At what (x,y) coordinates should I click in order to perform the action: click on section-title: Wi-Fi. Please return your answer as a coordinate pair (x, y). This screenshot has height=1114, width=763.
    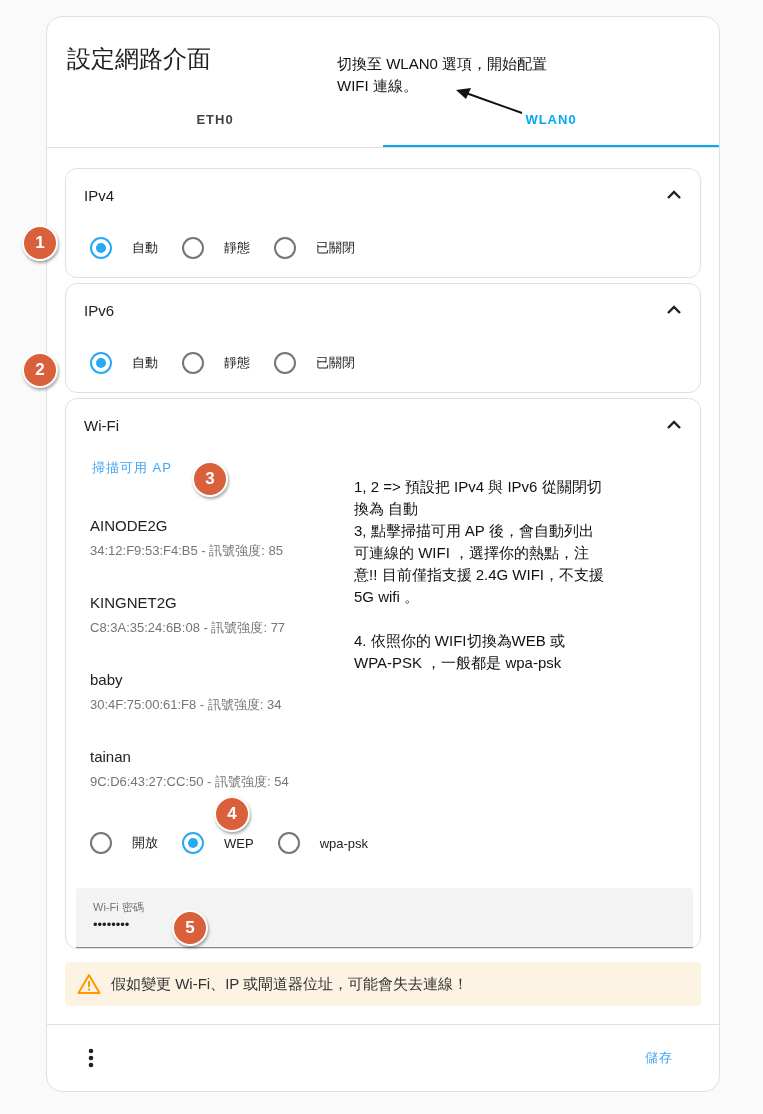
    Looking at the image, I should click on (101, 425).